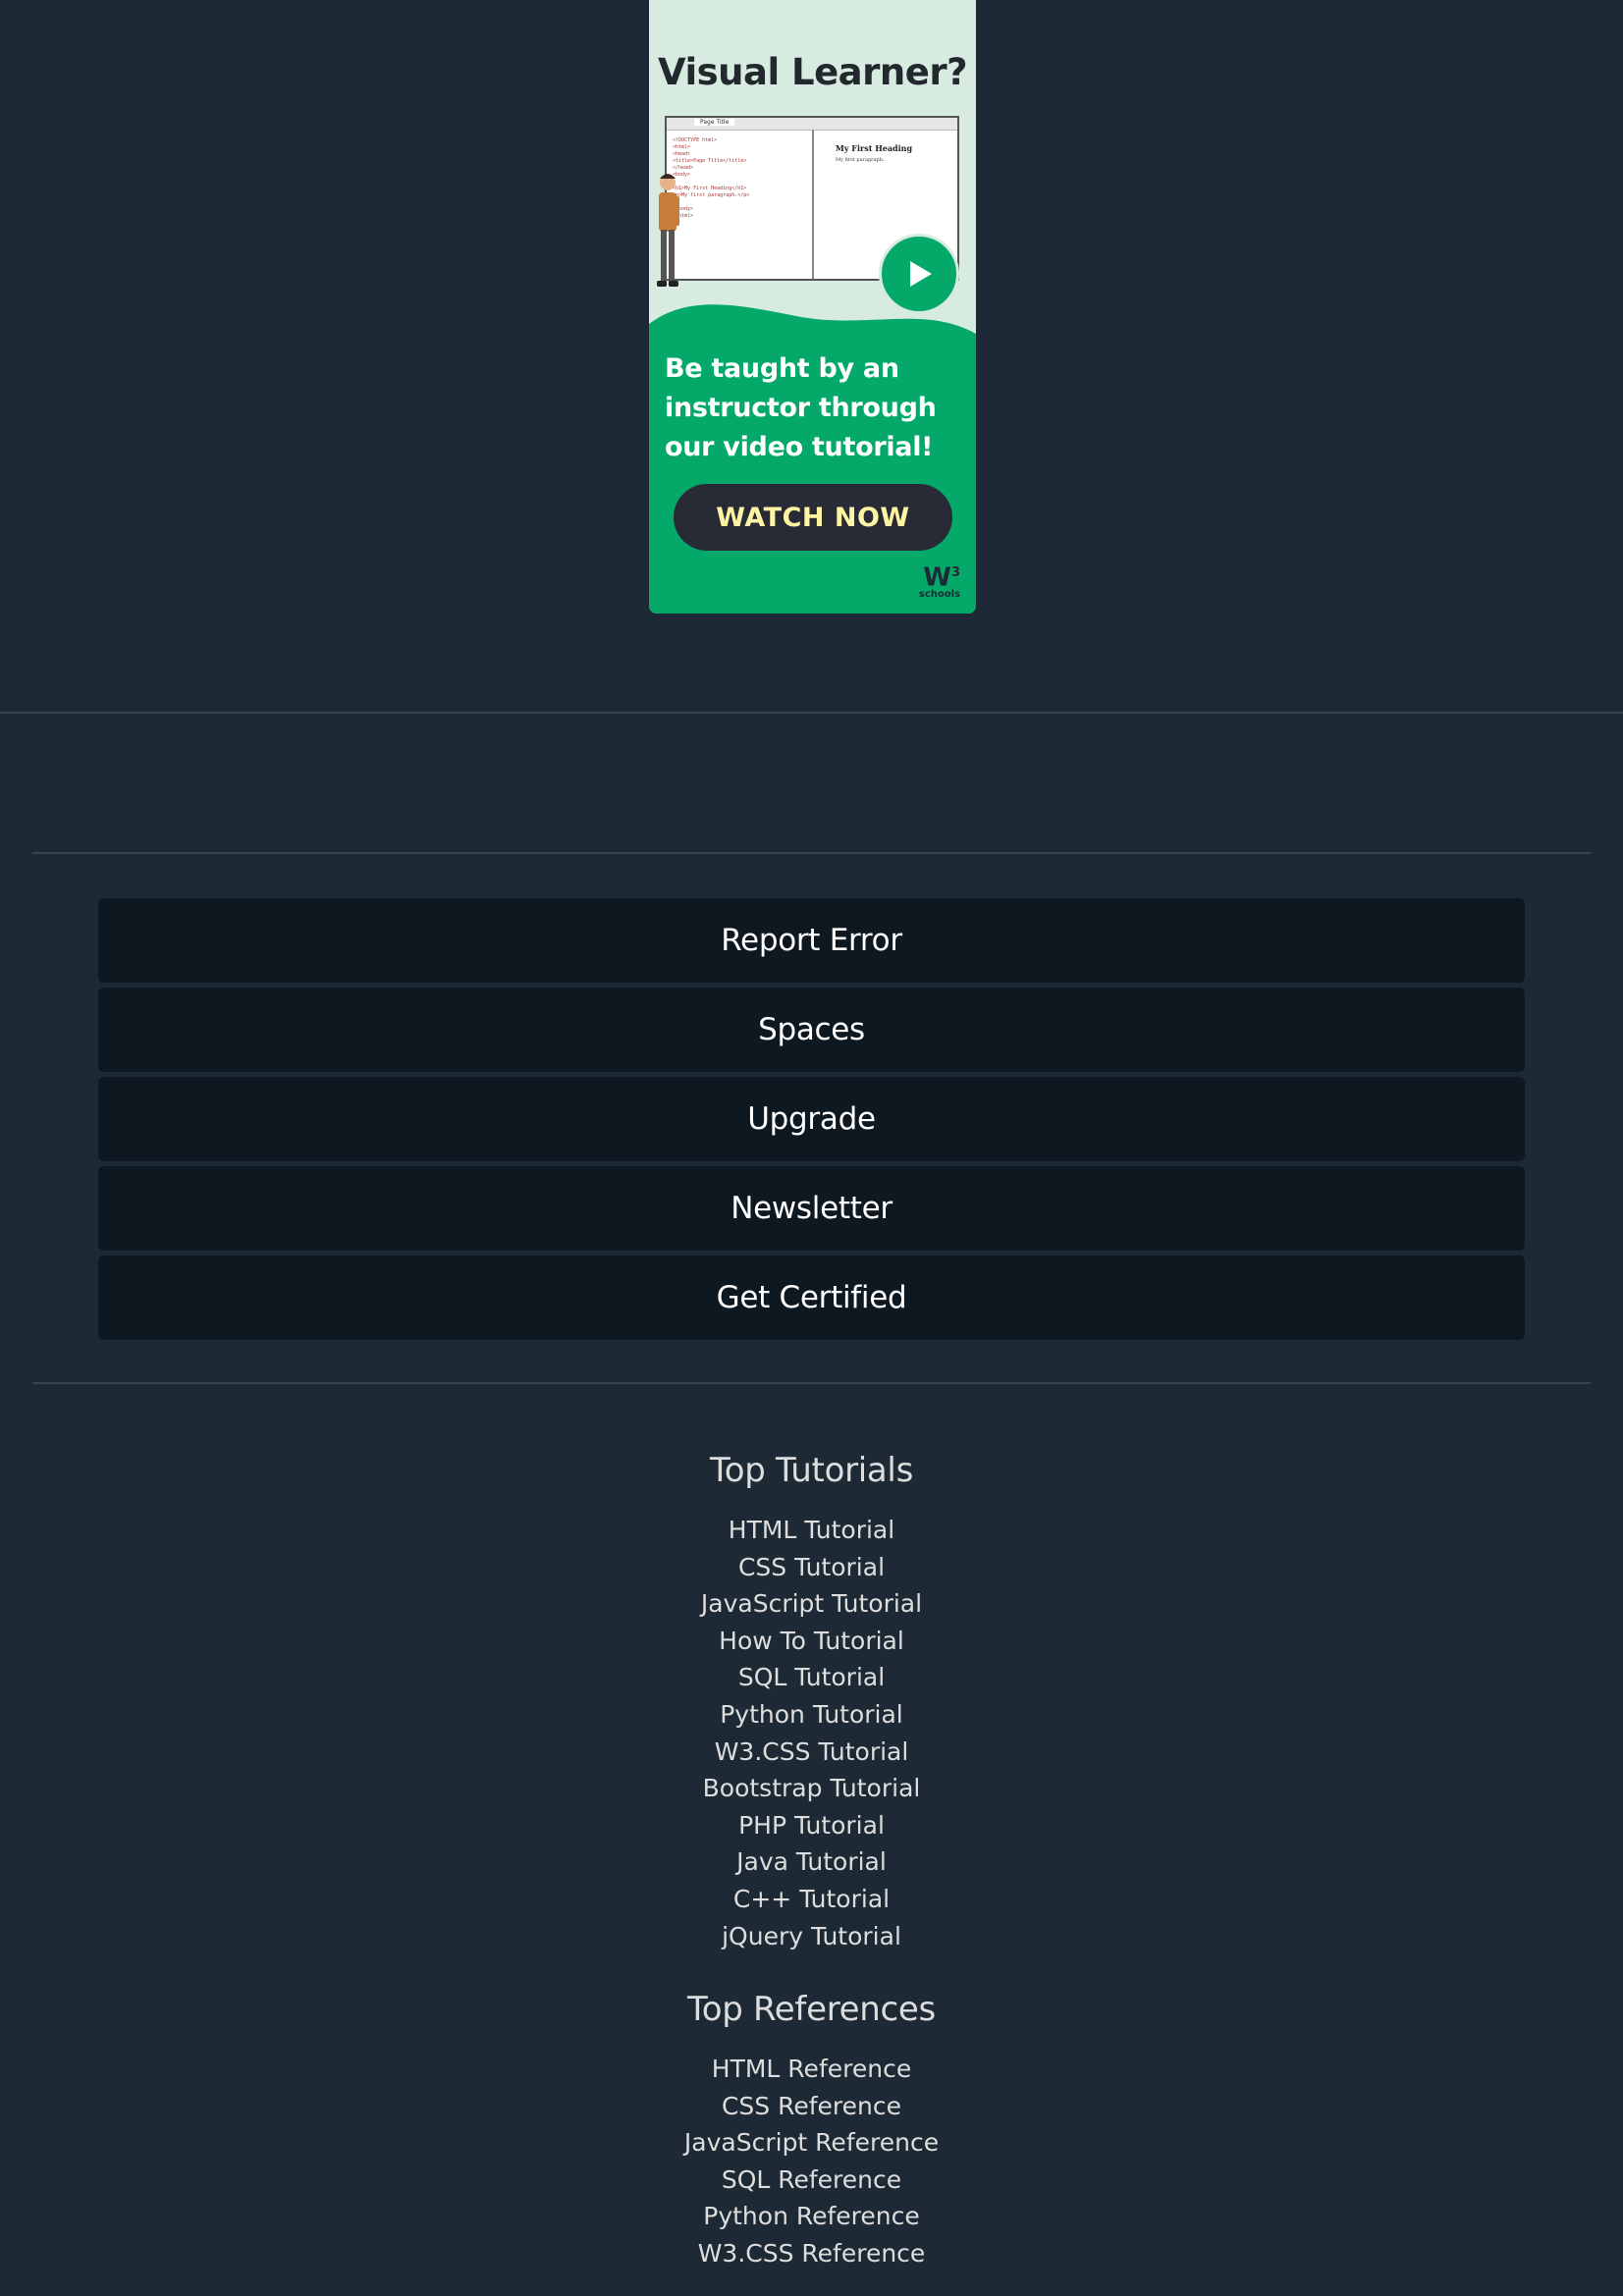 The height and width of the screenshot is (2296, 1623). What do you see at coordinates (682, 154) in the screenshot?
I see `code-line: <head>` at bounding box center [682, 154].